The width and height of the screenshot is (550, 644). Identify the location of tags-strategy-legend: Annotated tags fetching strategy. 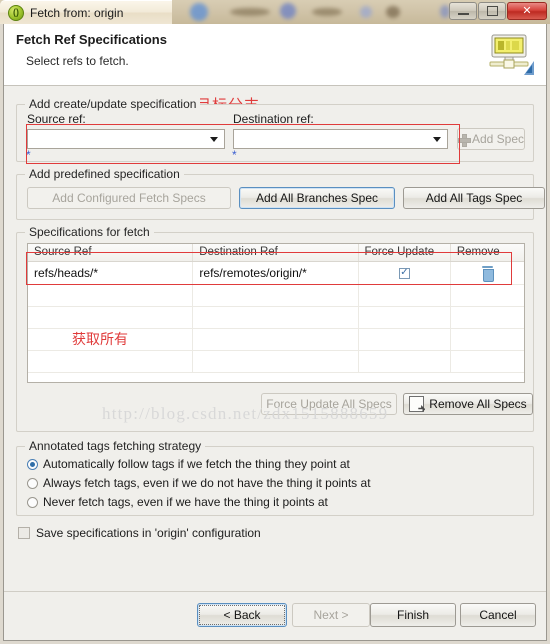
(115, 446).